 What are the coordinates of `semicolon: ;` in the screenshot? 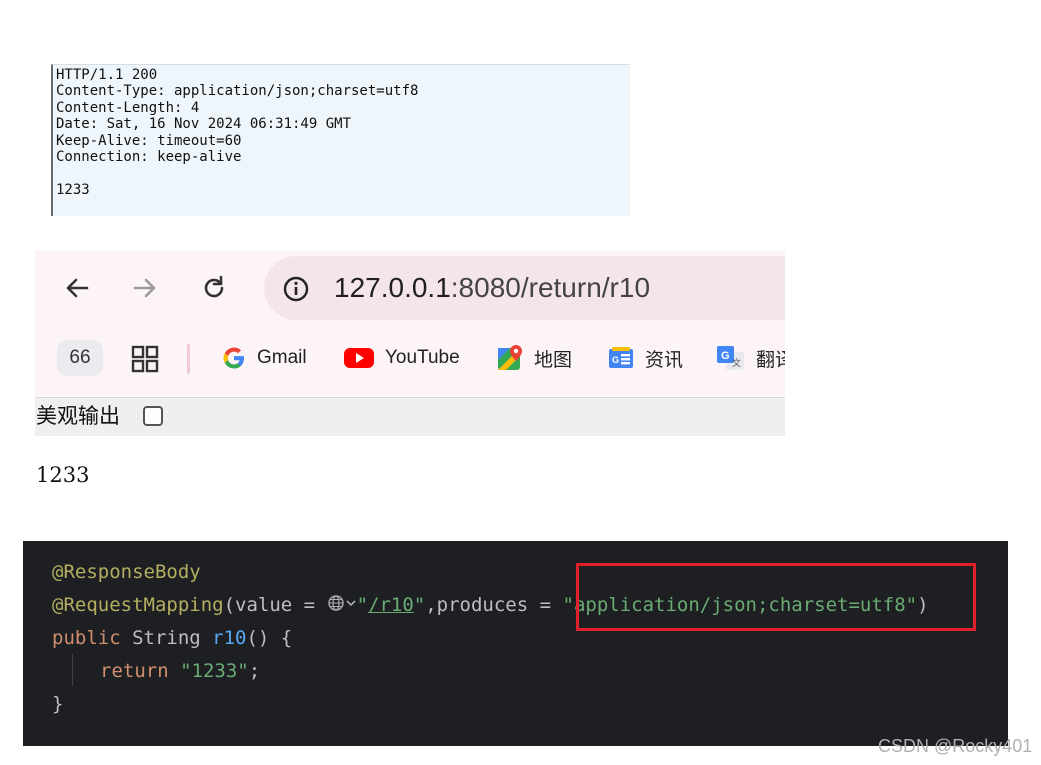 It's located at (254, 671).